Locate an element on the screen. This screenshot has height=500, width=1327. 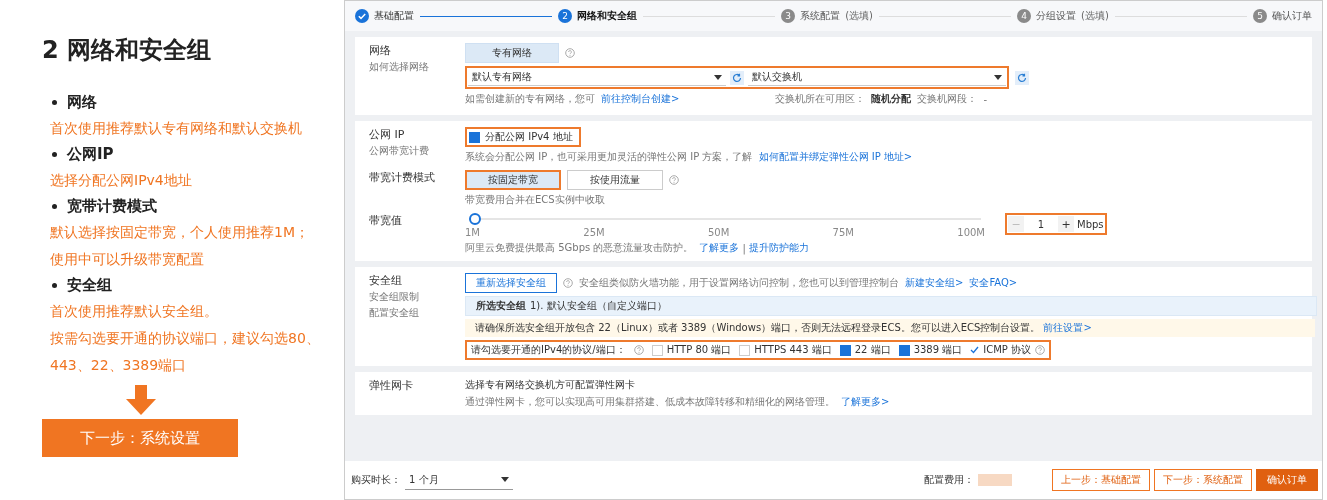
port-checkbox: 22 端口 is located at coordinates (865, 350).